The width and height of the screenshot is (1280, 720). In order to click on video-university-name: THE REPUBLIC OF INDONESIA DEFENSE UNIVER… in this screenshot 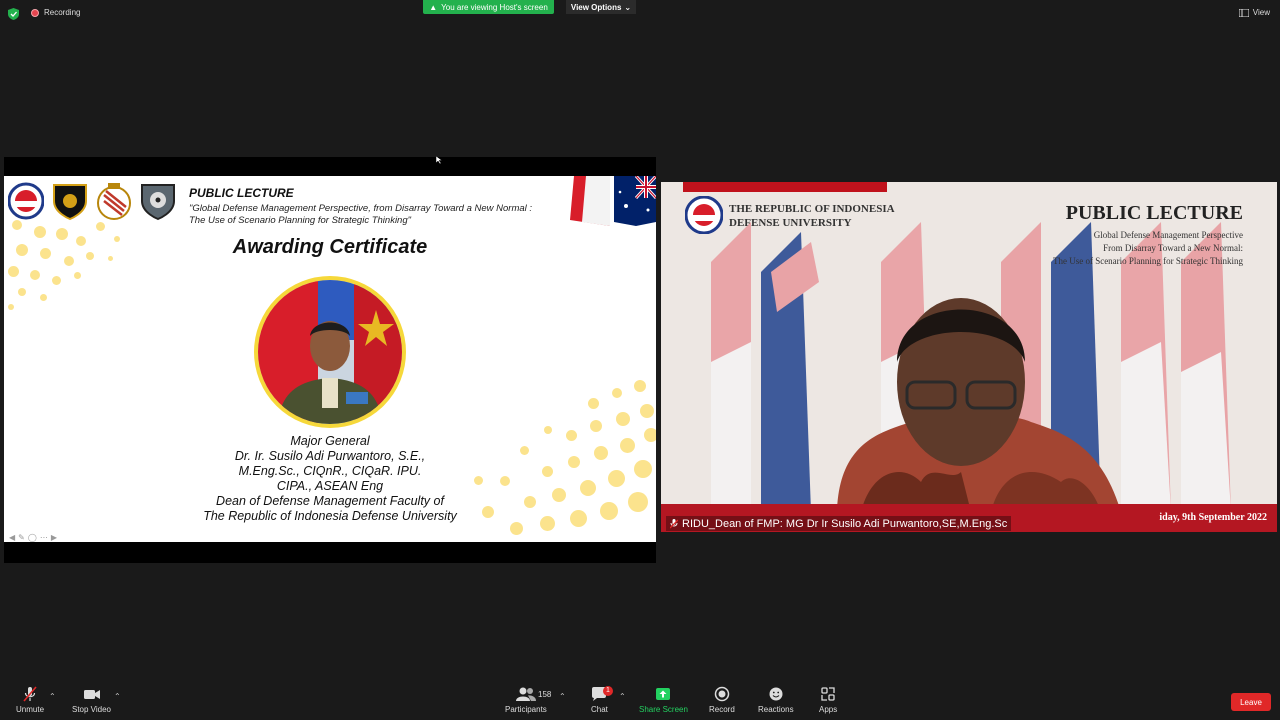, I will do `click(812, 216)`.